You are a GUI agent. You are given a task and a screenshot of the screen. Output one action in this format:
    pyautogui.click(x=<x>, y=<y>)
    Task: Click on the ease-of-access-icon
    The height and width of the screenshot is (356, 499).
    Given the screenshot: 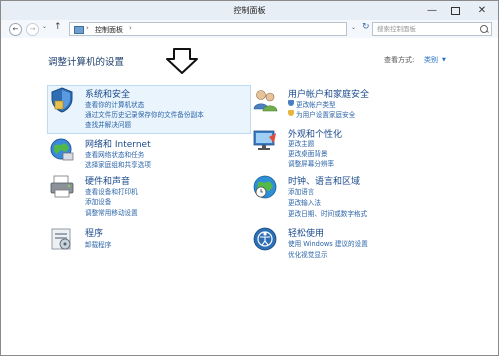 What is the action you would take?
    pyautogui.click(x=265, y=239)
    